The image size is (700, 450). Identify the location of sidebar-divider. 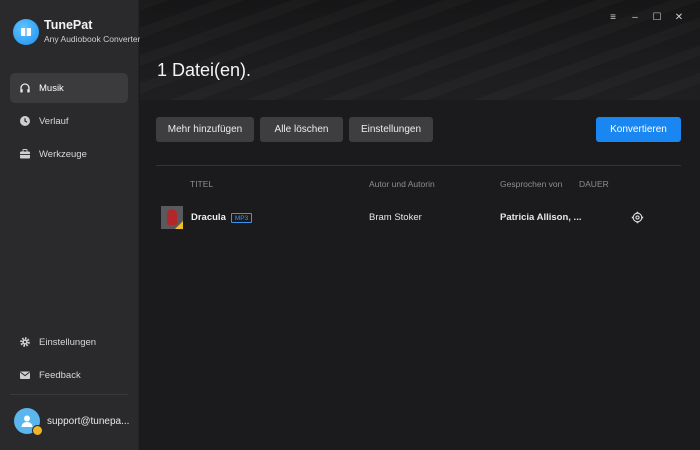
(69, 394).